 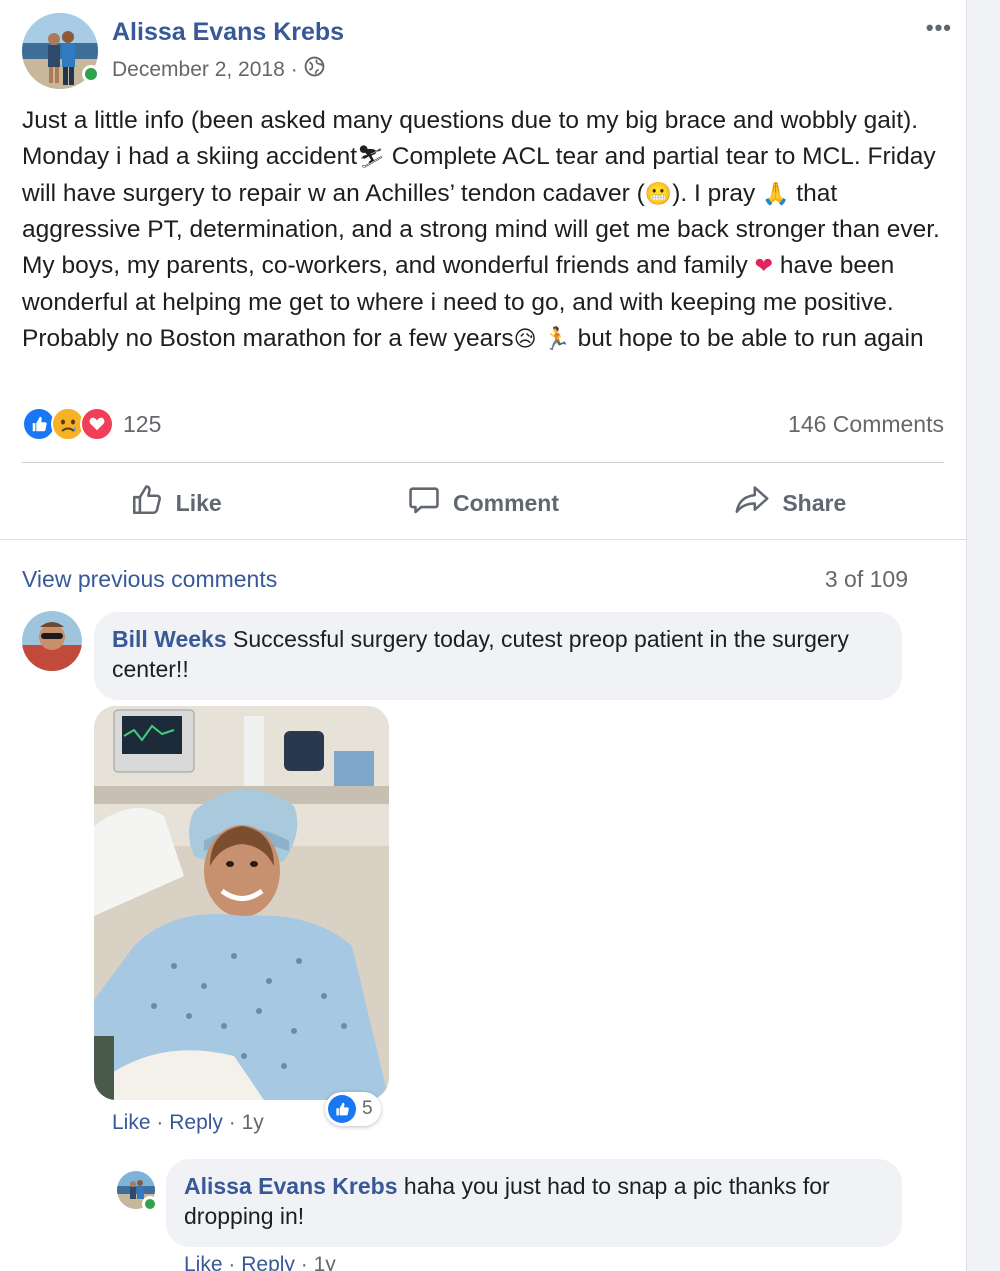 I want to click on post-actions: Like Comment Share, so click(x=483, y=503).